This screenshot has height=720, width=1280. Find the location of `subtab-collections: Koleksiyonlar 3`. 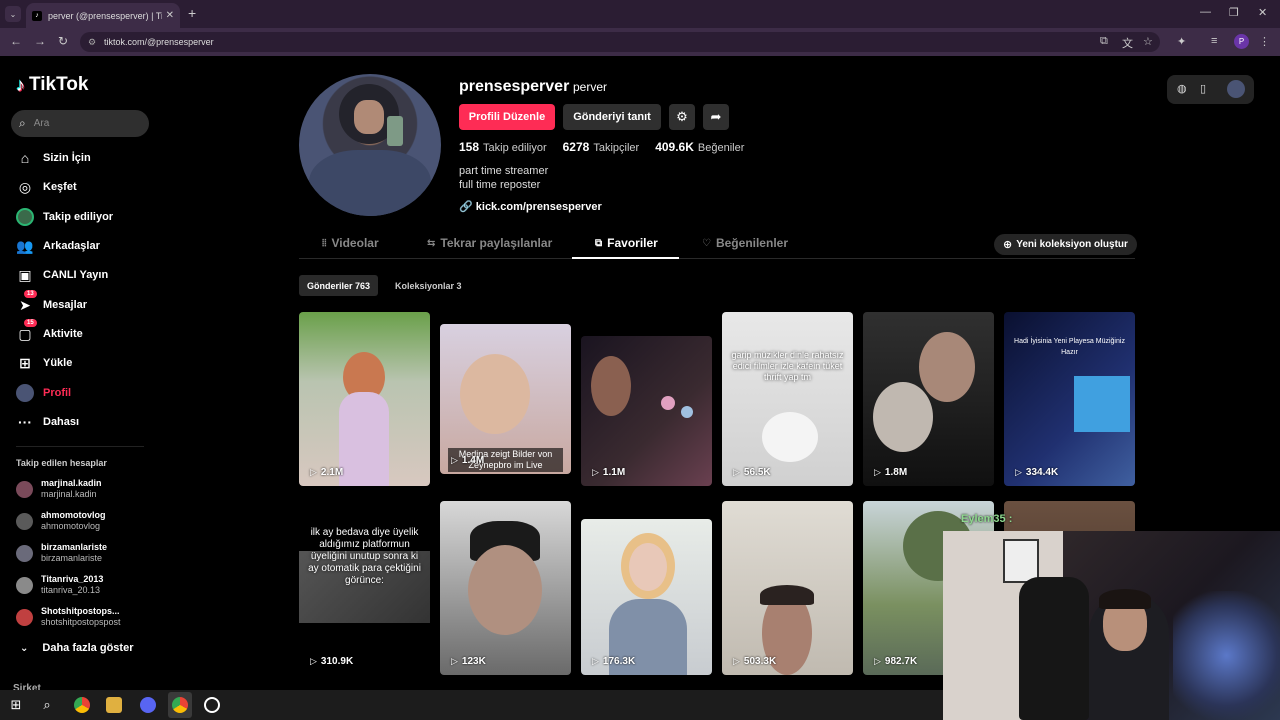

subtab-collections: Koleksiyonlar 3 is located at coordinates (428, 285).